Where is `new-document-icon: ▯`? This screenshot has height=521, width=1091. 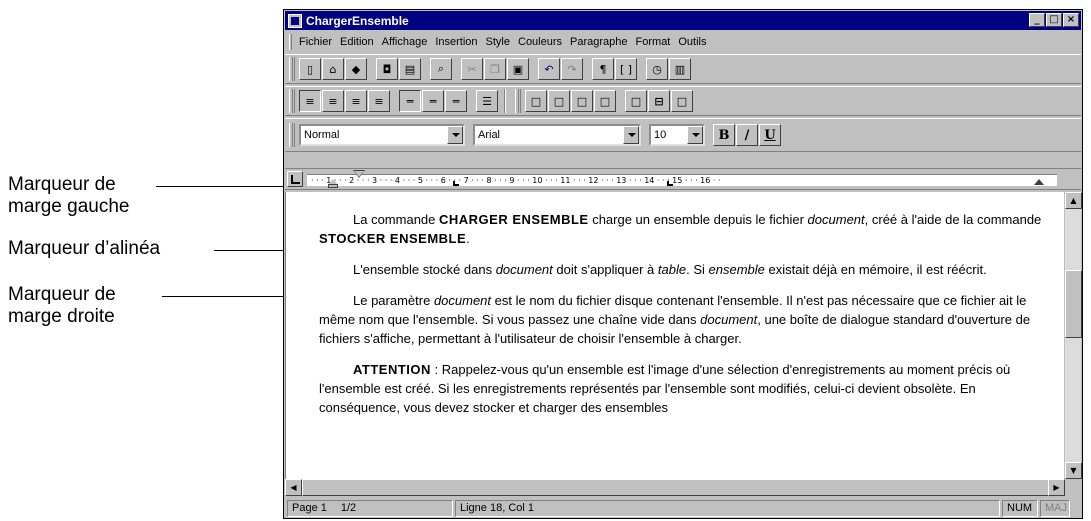 new-document-icon: ▯ is located at coordinates (310, 69).